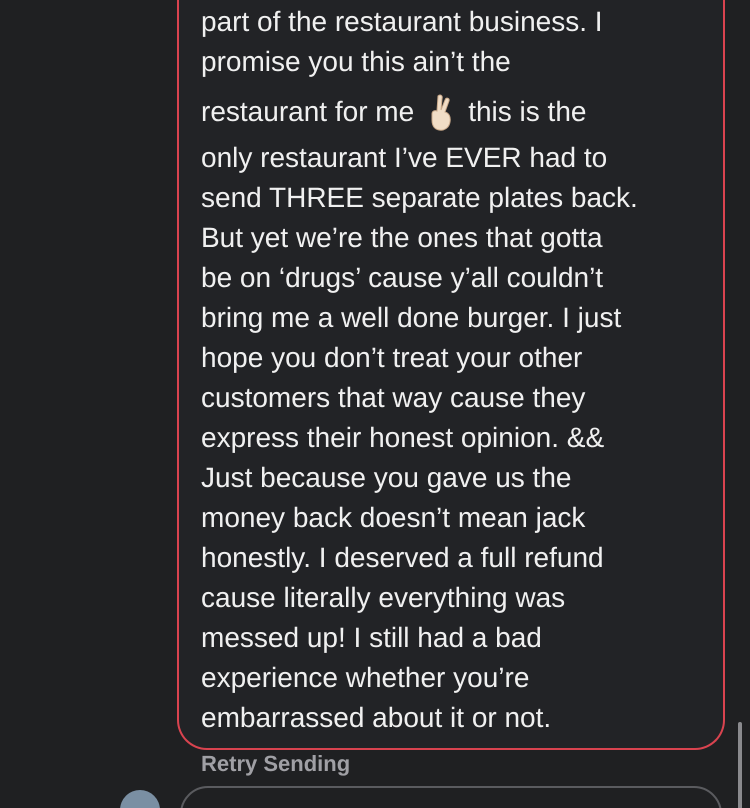 Image resolution: width=750 pixels, height=808 pixels. I want to click on message-line: promise you this ain’t the, so click(356, 62).